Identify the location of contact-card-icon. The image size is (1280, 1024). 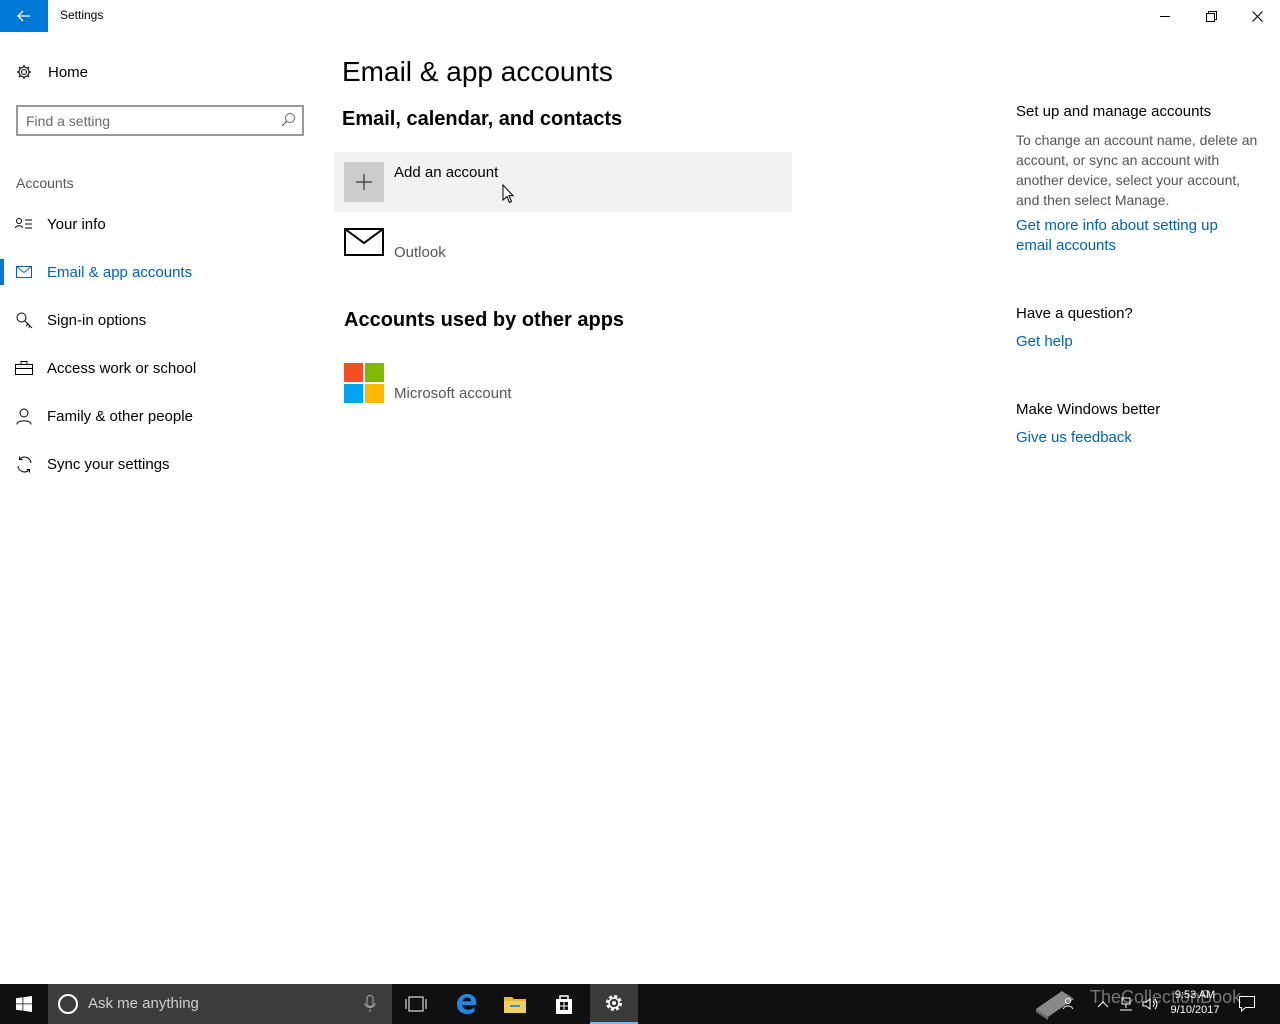
(24, 224).